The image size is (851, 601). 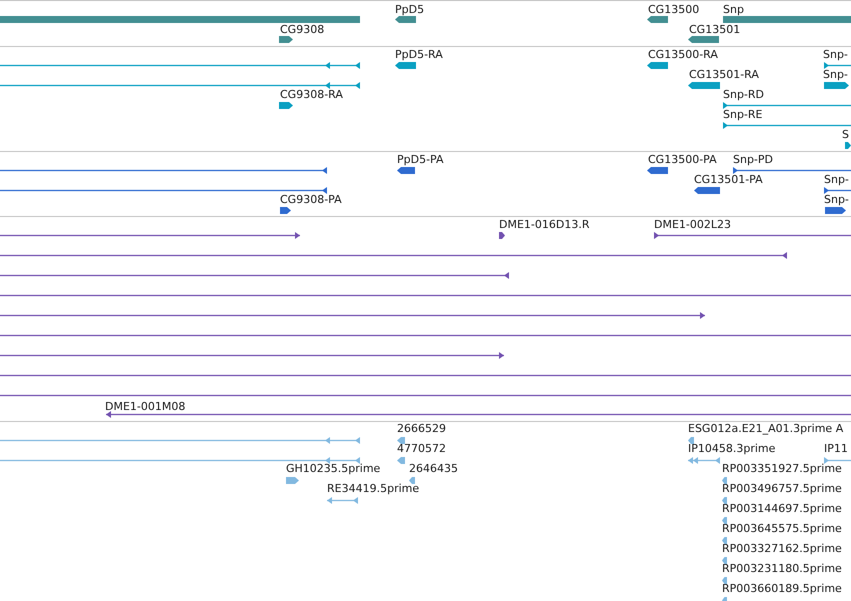 I want to click on feature-label: RP003327162.5prime, so click(x=782, y=548).